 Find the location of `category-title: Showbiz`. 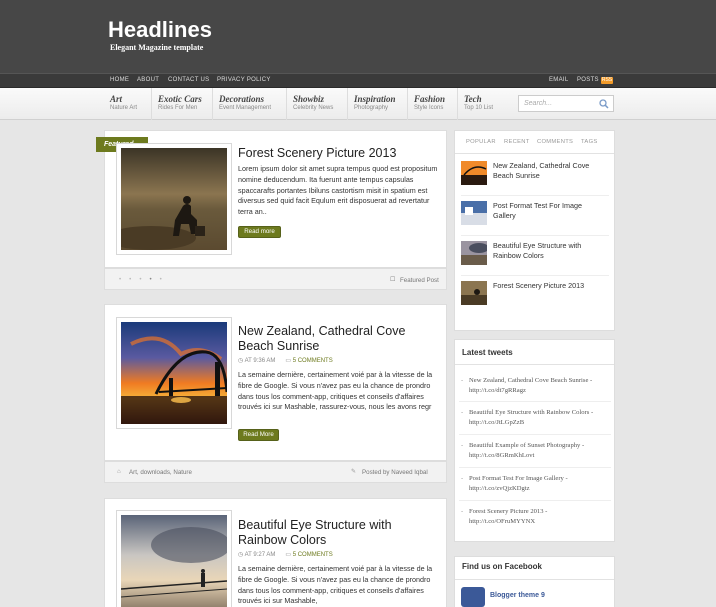

category-title: Showbiz is located at coordinates (309, 99).